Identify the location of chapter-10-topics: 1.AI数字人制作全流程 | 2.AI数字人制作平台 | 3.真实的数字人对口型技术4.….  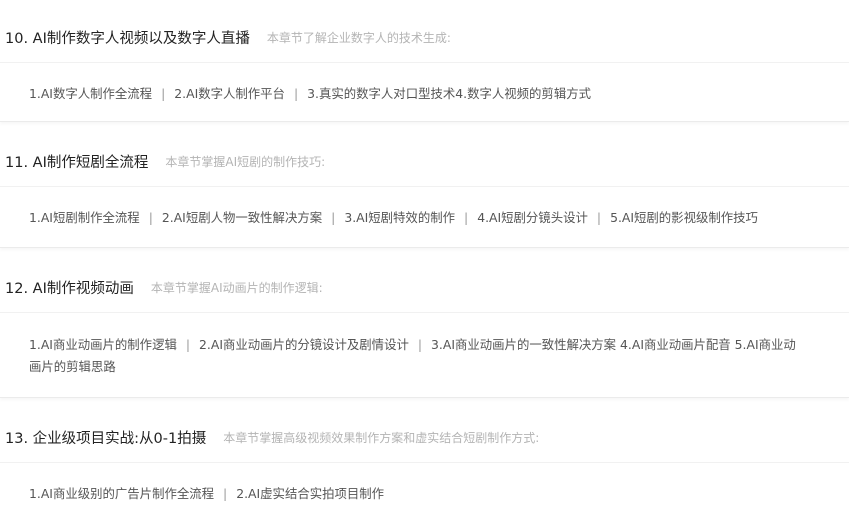
(424, 92).